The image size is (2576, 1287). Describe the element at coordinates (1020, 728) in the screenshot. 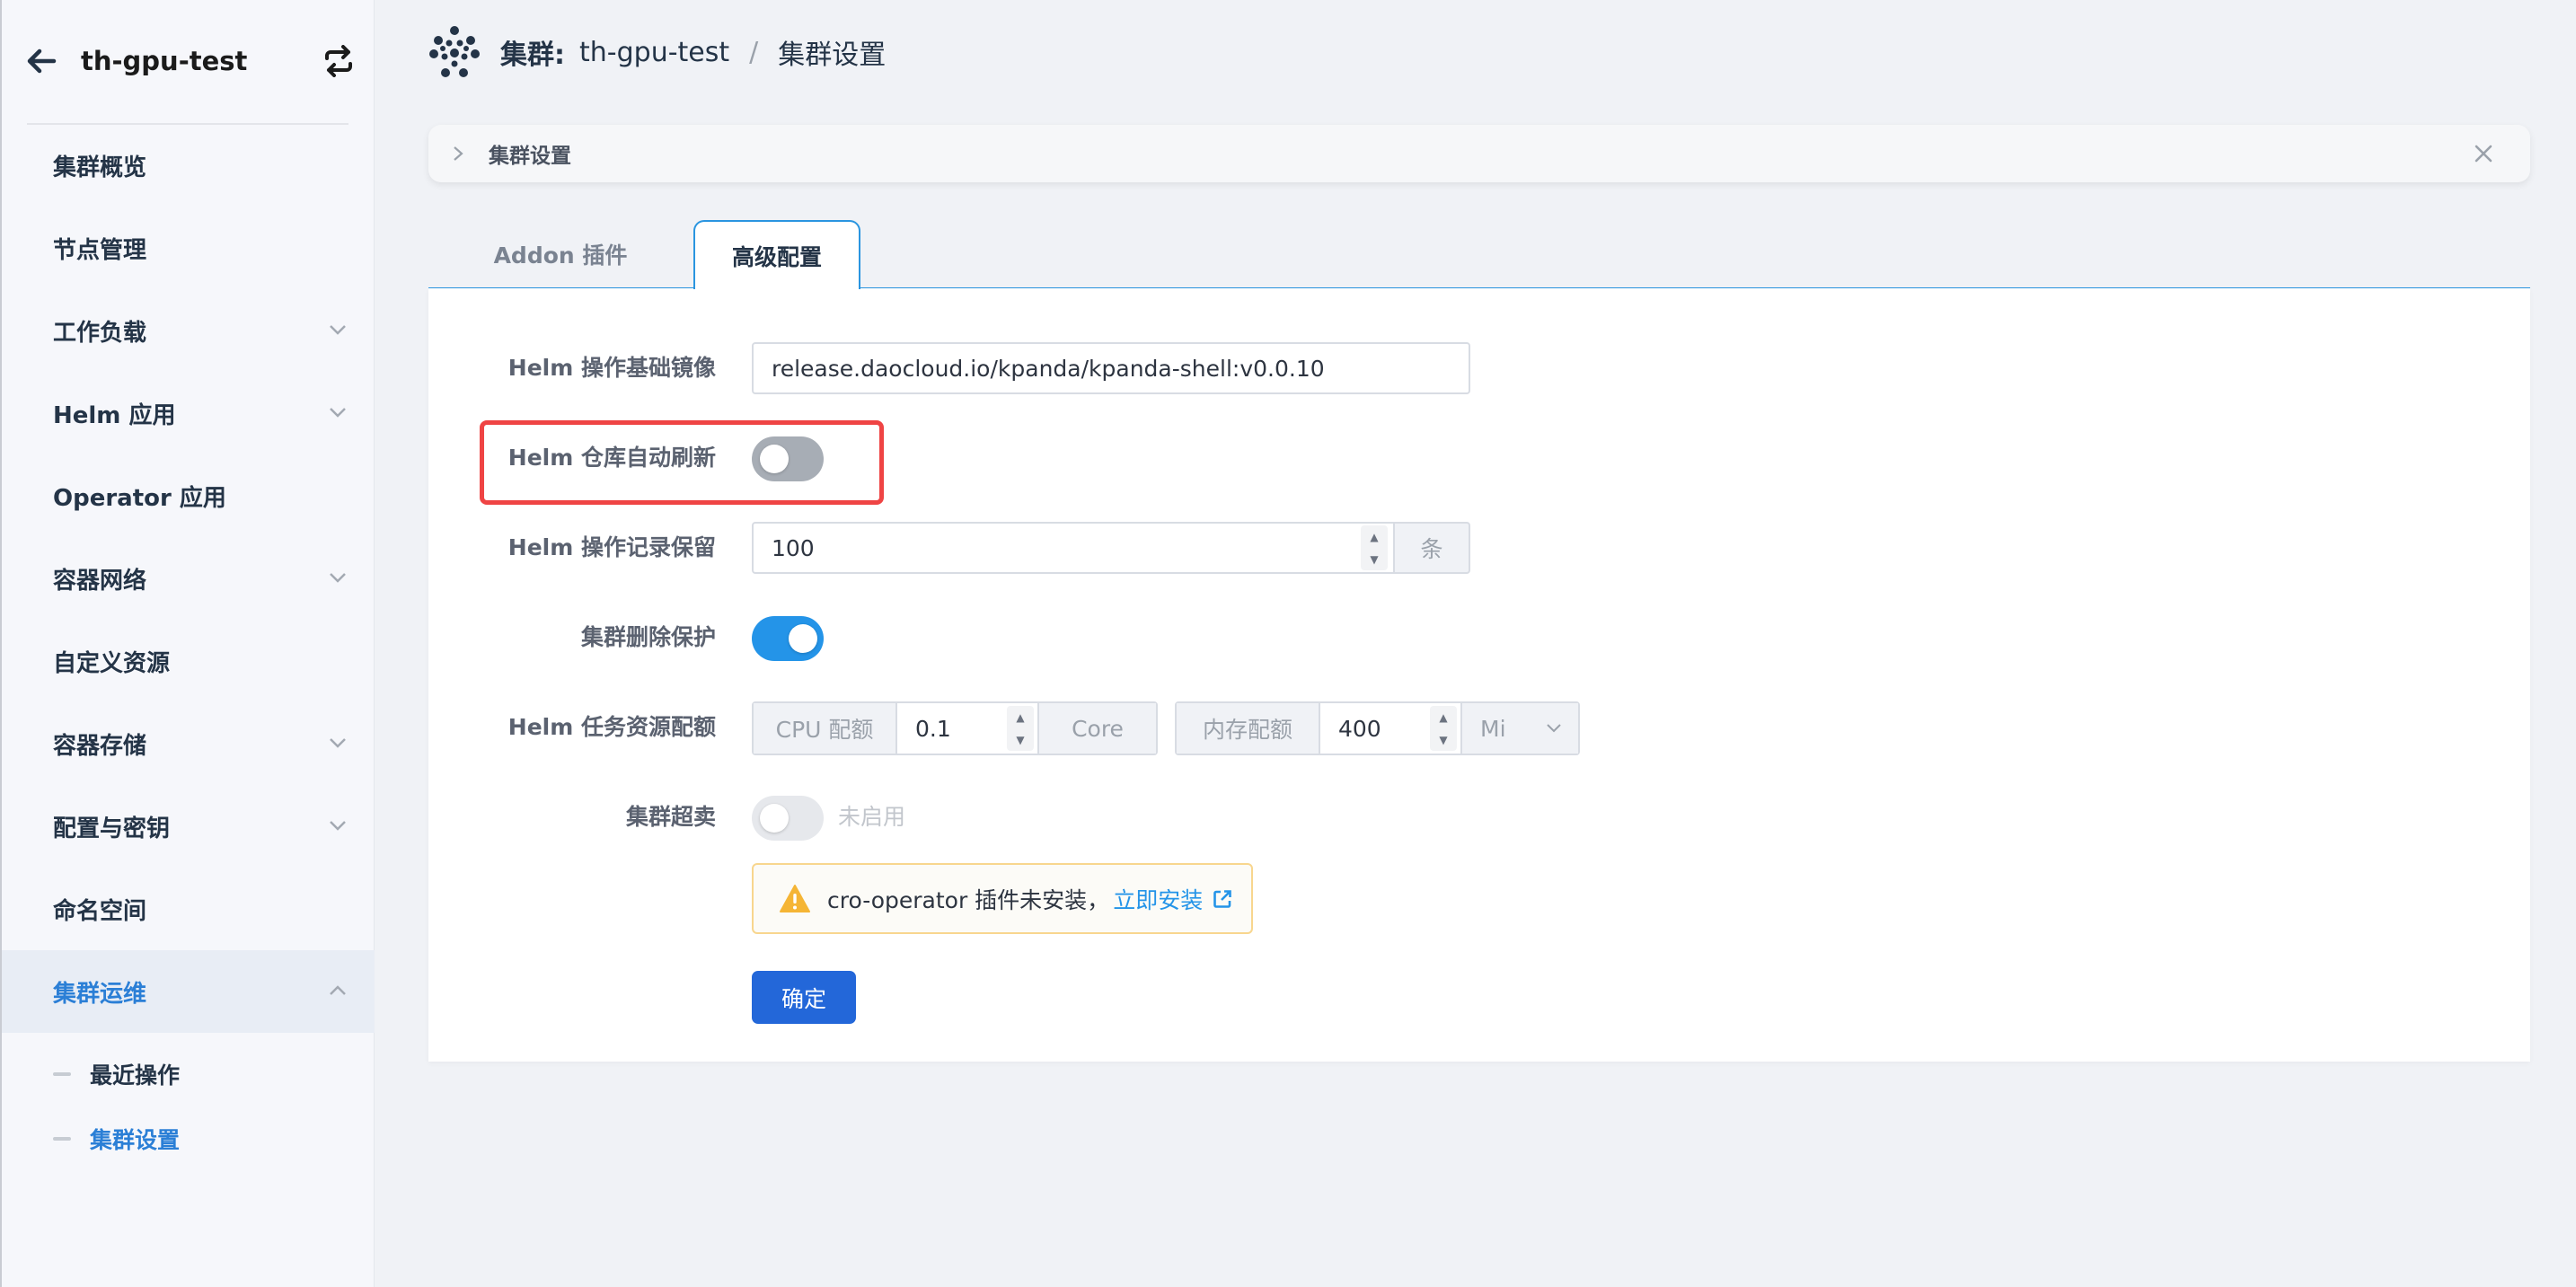

I see `cpu-quota-stepper: ▲ ▼` at that location.